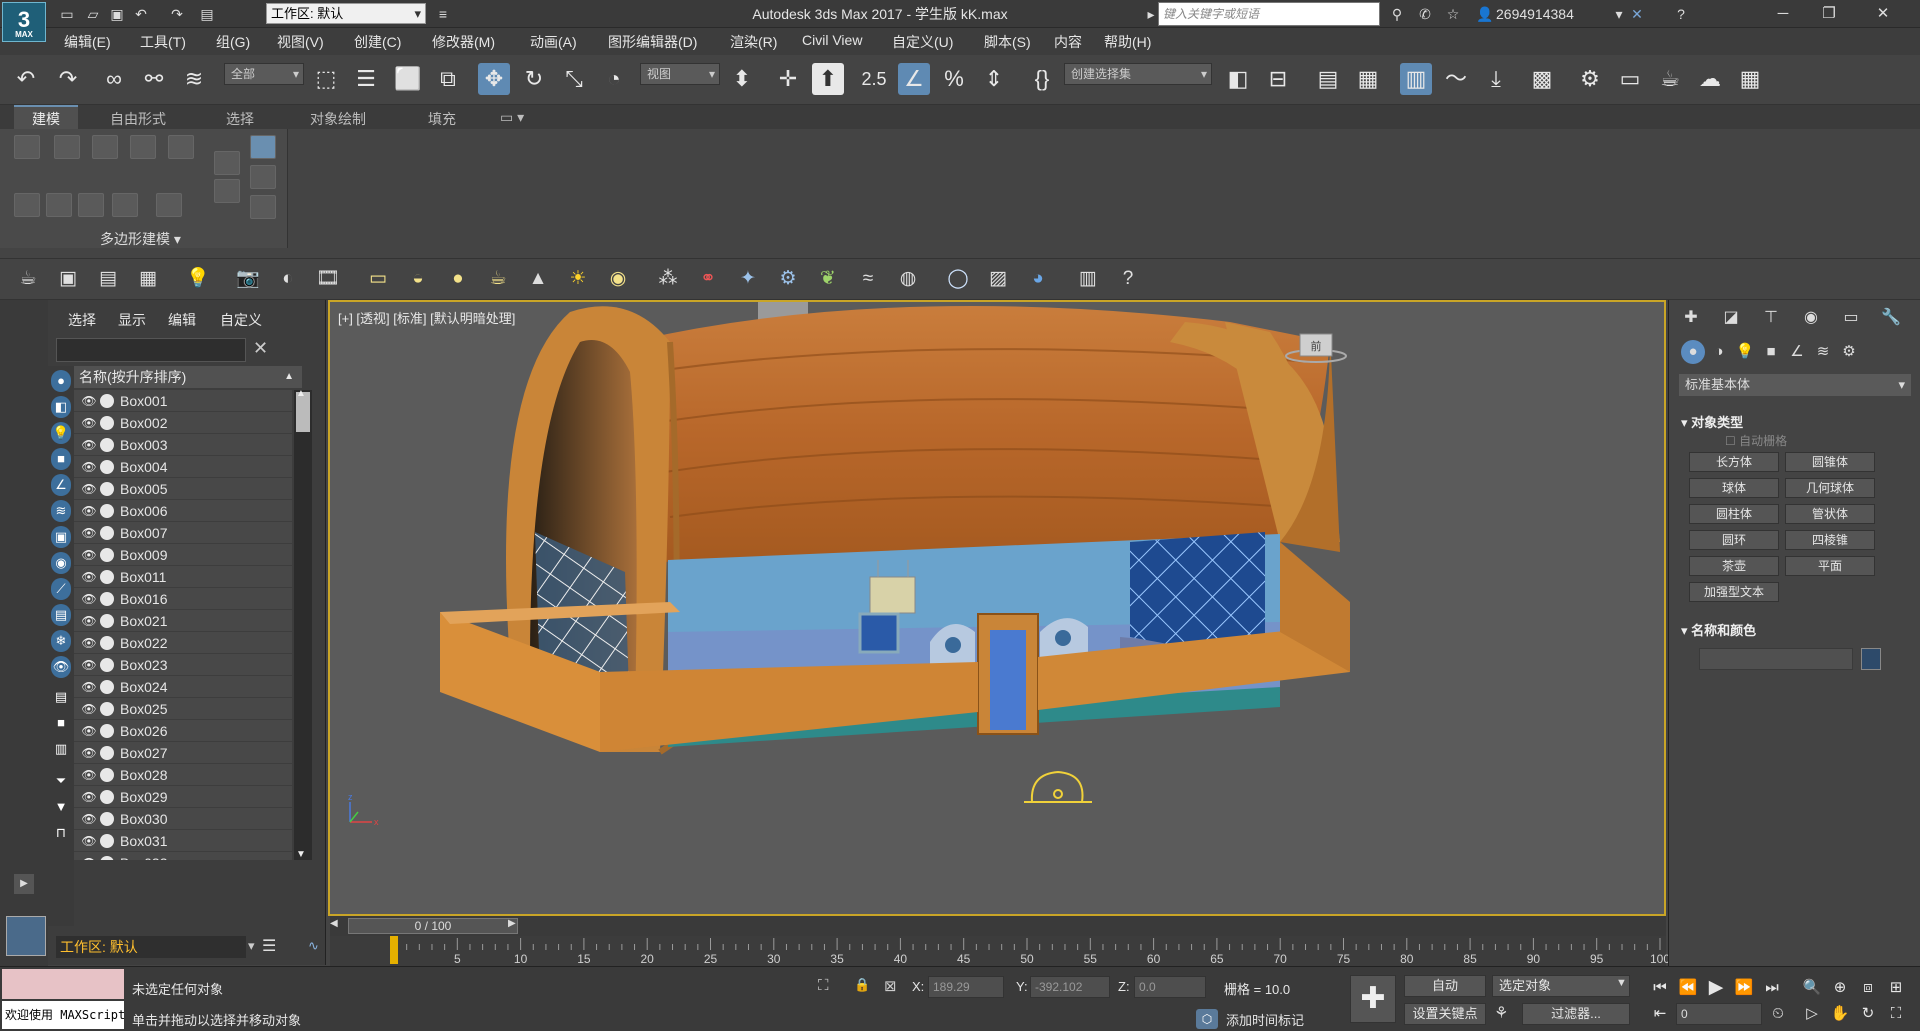 The width and height of the screenshot is (1920, 1031). What do you see at coordinates (1710, 79) in the screenshot?
I see `render-cloud-icon: ☁` at bounding box center [1710, 79].